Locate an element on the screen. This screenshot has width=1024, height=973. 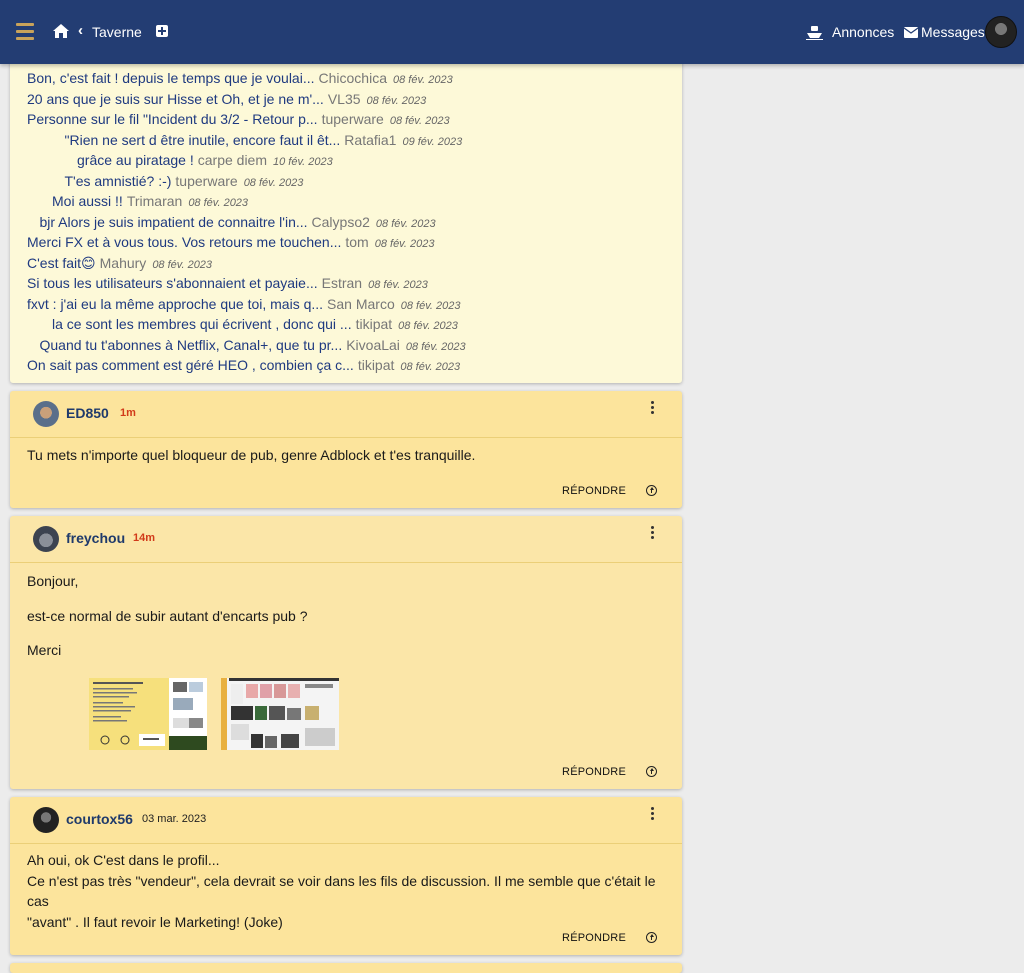
thread-item-author: Ratafia1 is located at coordinates (370, 139).